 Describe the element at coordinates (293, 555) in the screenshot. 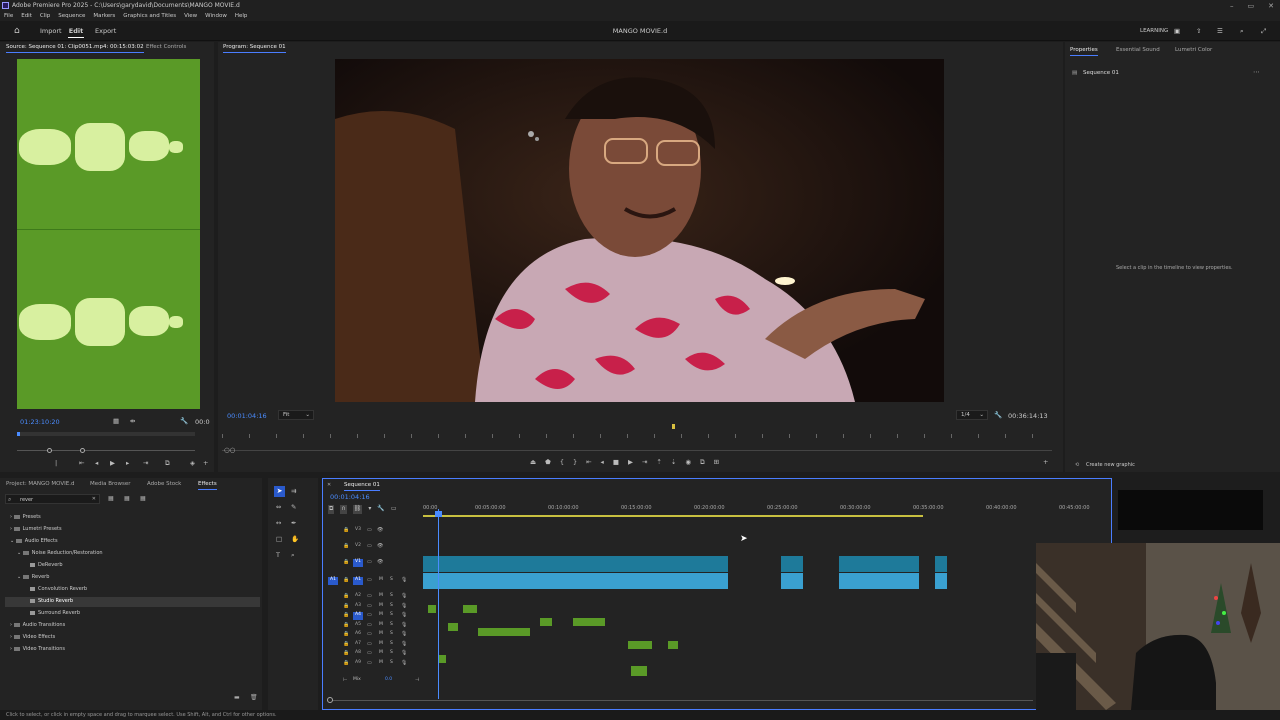

I see `zoom-tool-icon: ⌕` at that location.